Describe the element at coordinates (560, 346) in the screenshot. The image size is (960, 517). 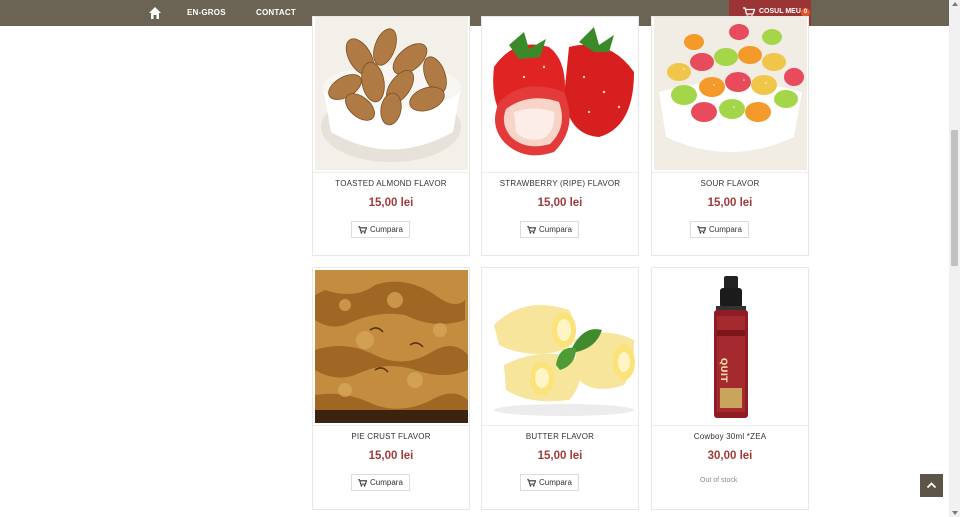
I see `butter-image` at that location.